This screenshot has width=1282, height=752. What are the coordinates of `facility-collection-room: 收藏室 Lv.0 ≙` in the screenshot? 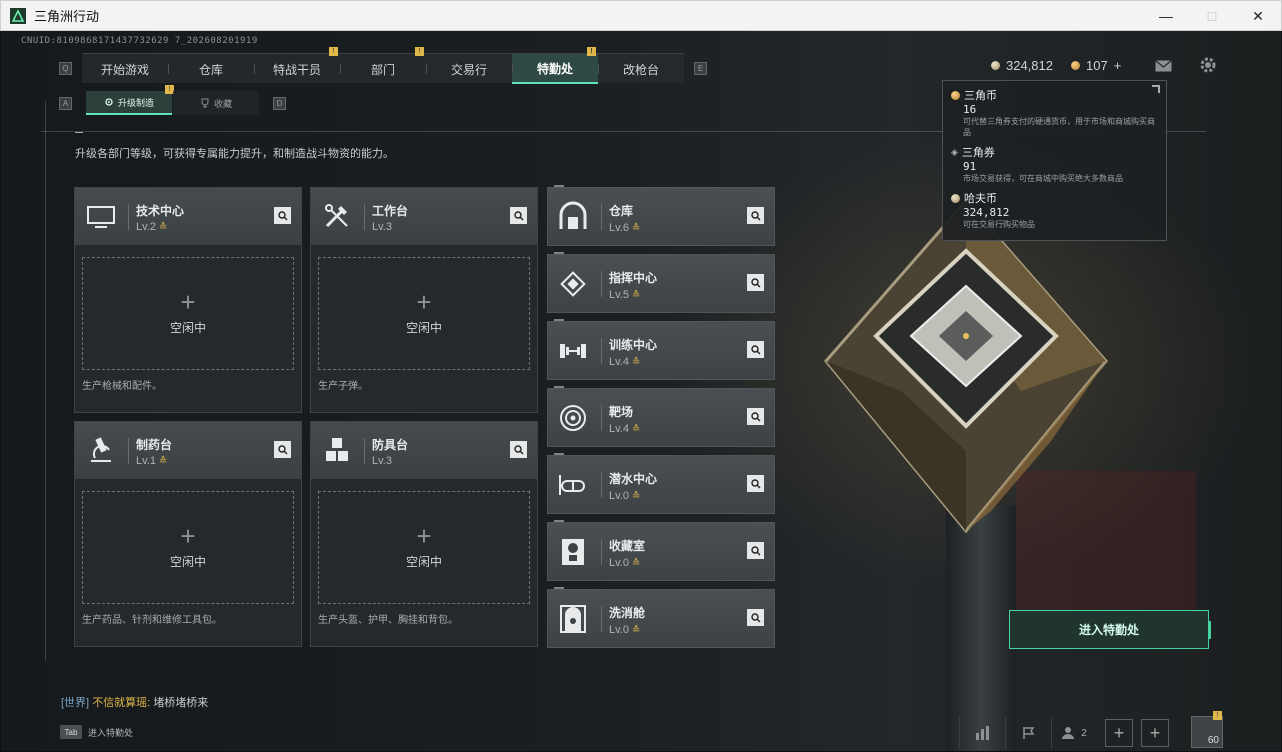 It's located at (661, 550).